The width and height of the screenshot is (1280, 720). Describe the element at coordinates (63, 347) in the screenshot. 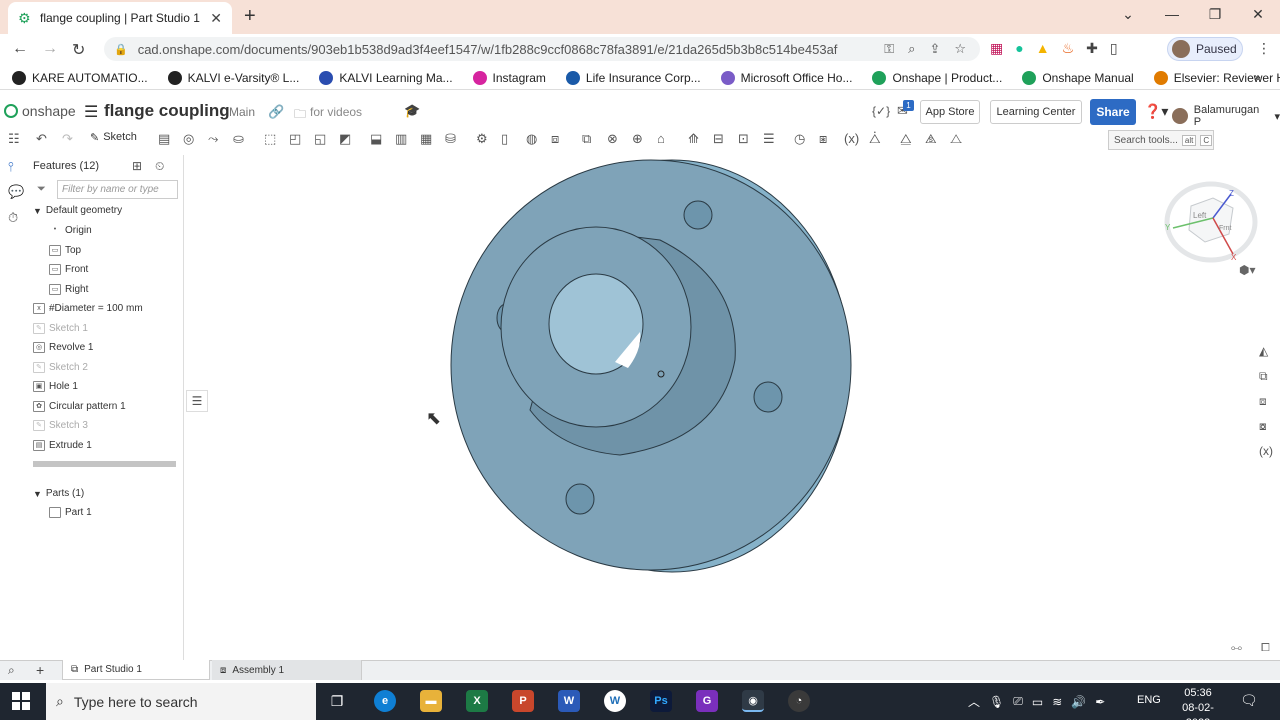

I see `feature-item: ◎ Revolve 1` at that location.